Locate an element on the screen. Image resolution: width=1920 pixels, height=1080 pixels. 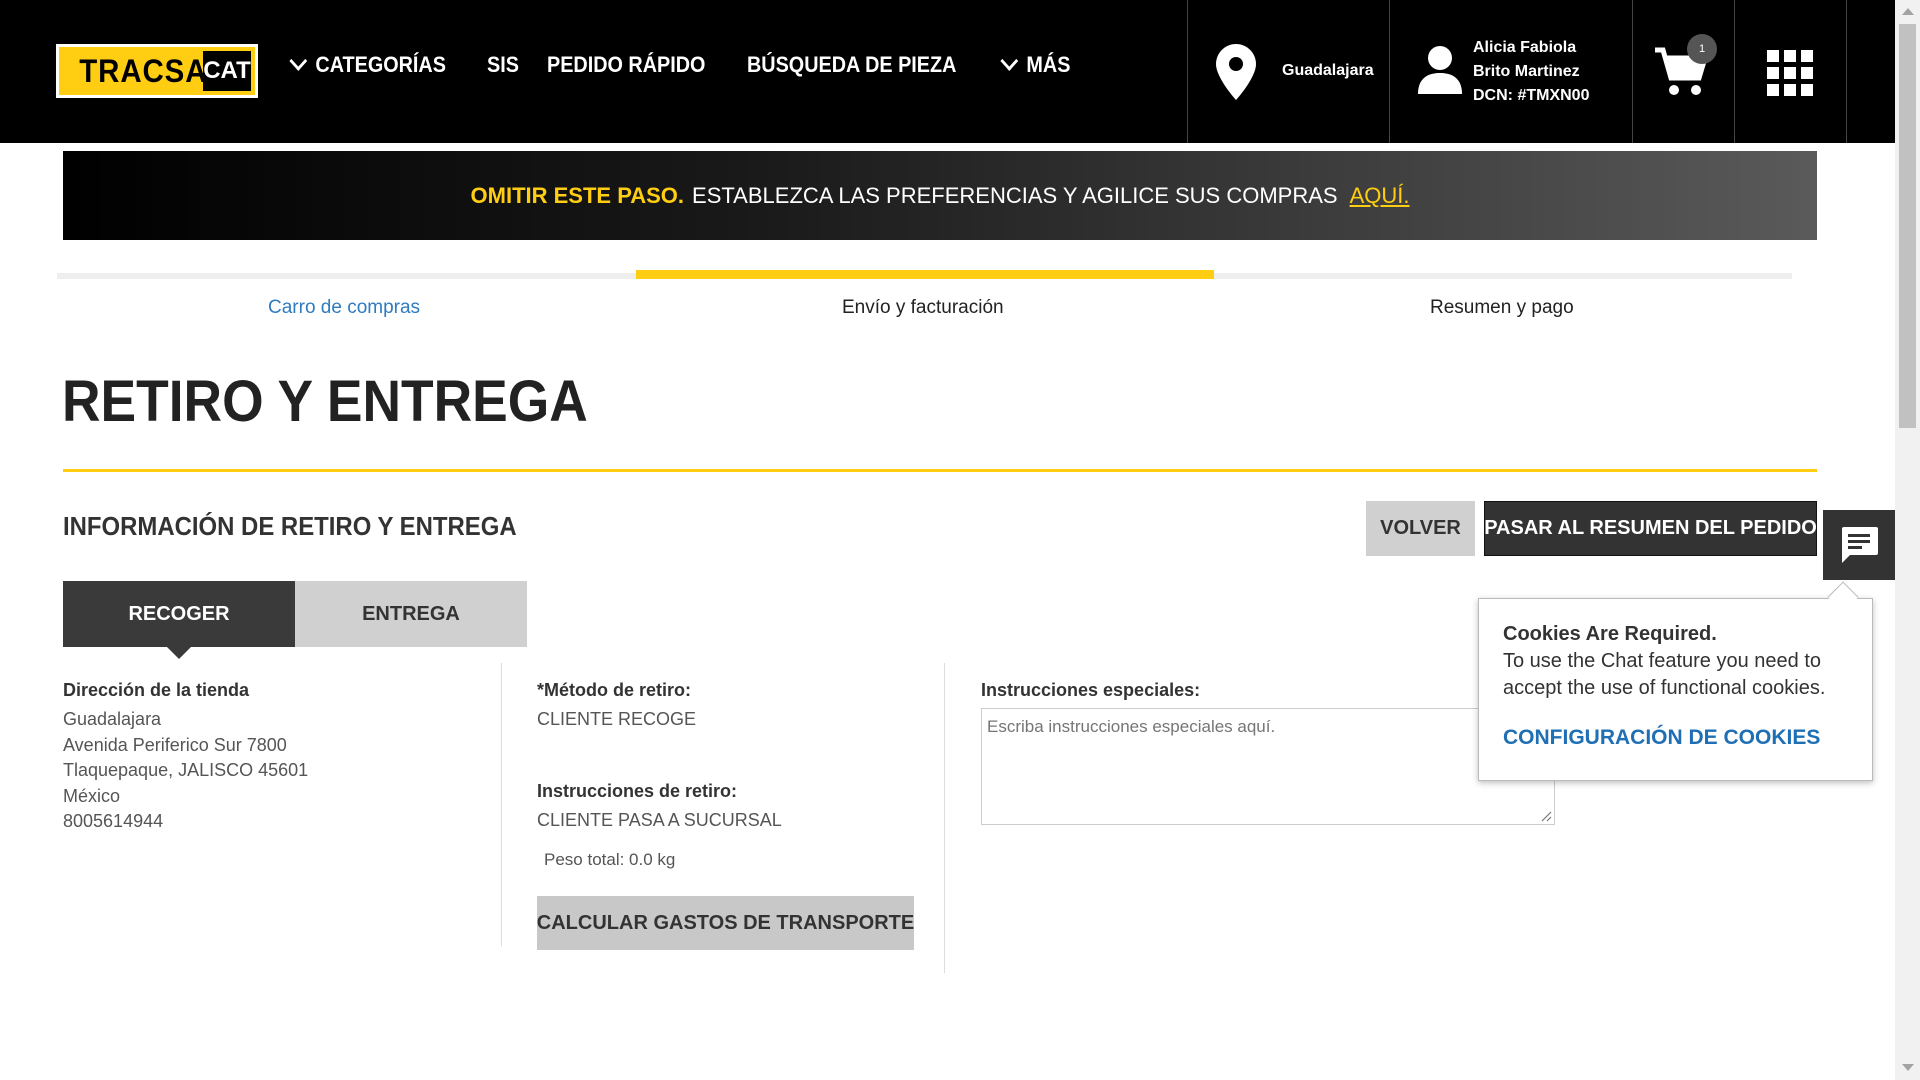
tracsa-cat-logo: TRACSA CAT is located at coordinates (157, 71).